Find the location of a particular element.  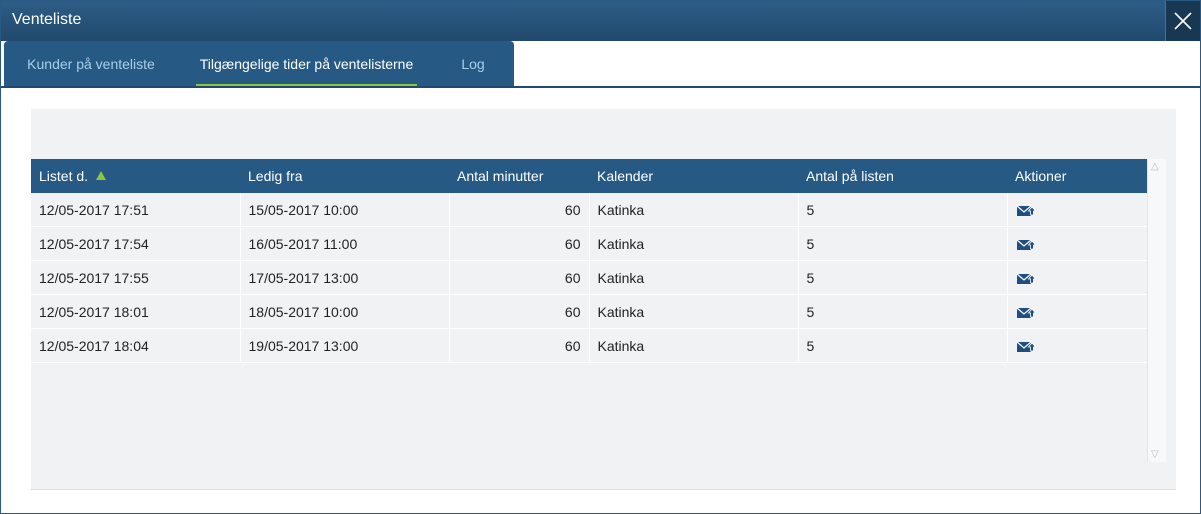

cell-listed-date: 12/05-2017 18:04 is located at coordinates (136, 345).